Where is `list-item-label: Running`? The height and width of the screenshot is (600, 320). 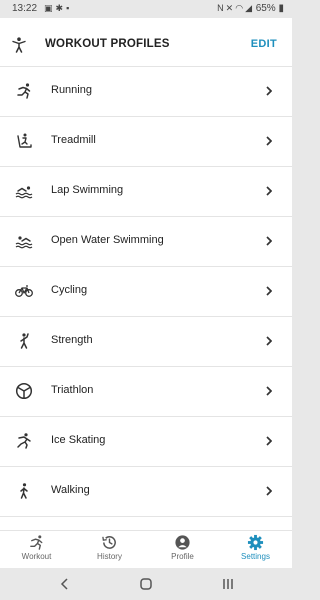
list-item-label: Running is located at coordinates (71, 90).